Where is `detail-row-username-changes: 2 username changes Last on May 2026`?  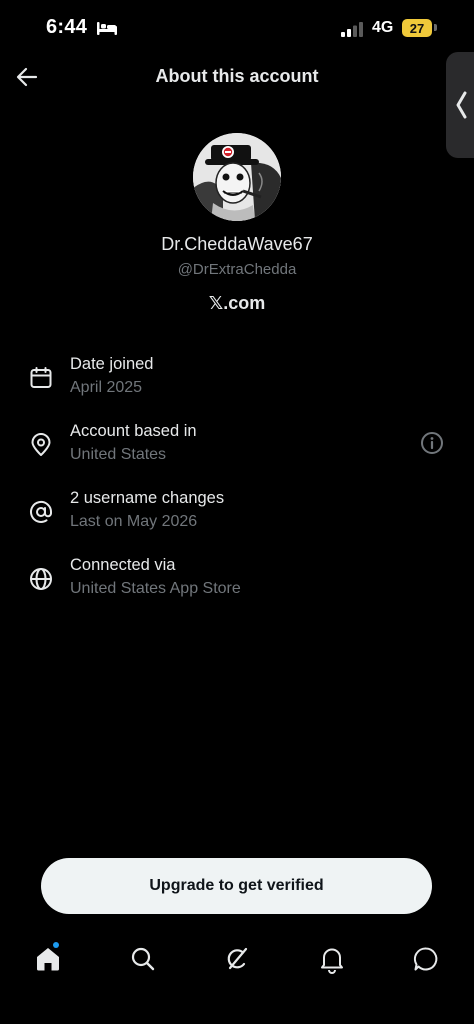
detail-row-username-changes: 2 username changes Last on May 2026 is located at coordinates (237, 517).